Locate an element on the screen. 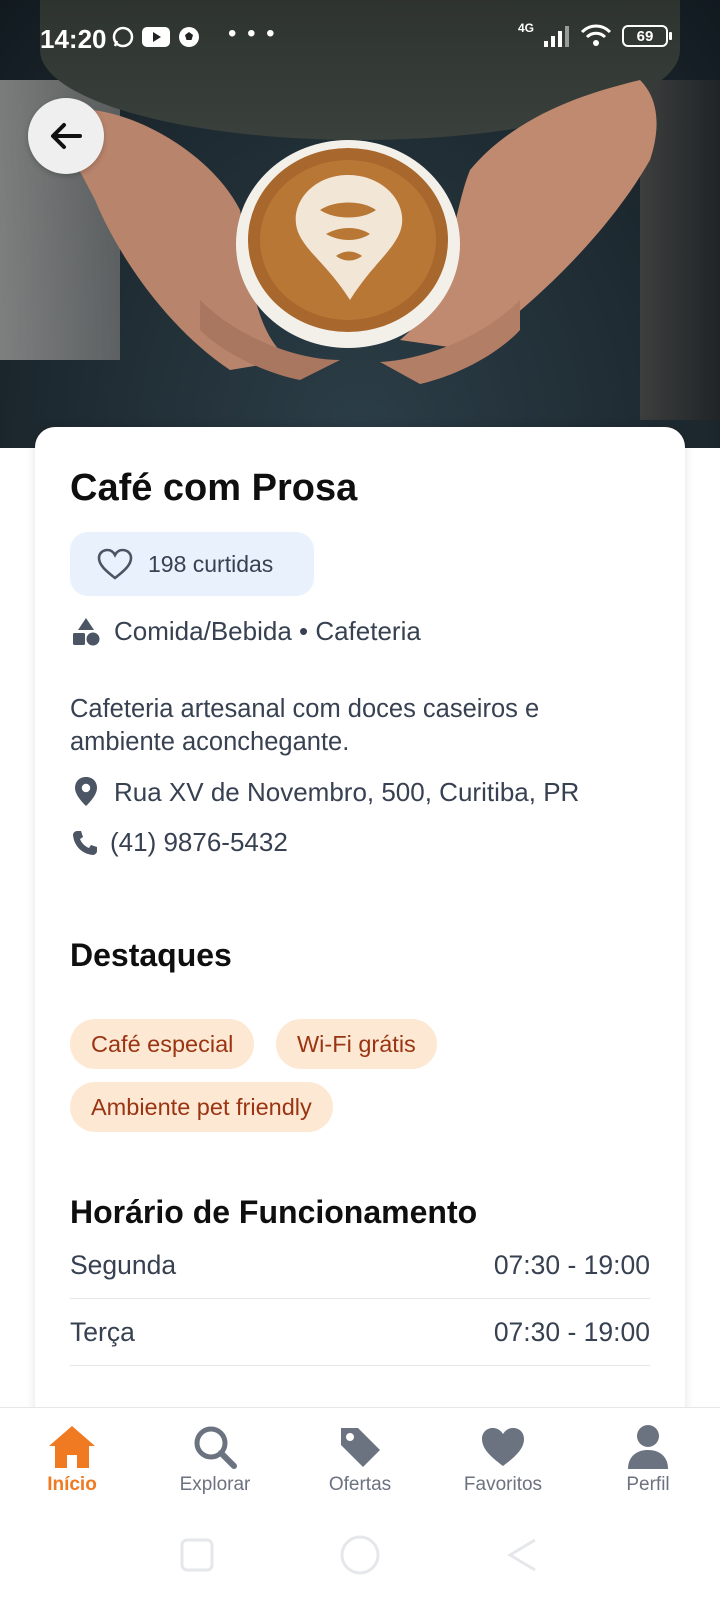 Image resolution: width=720 pixels, height=1600 pixels. highlight-chip: Ambiente pet friendly is located at coordinates (201, 1107).